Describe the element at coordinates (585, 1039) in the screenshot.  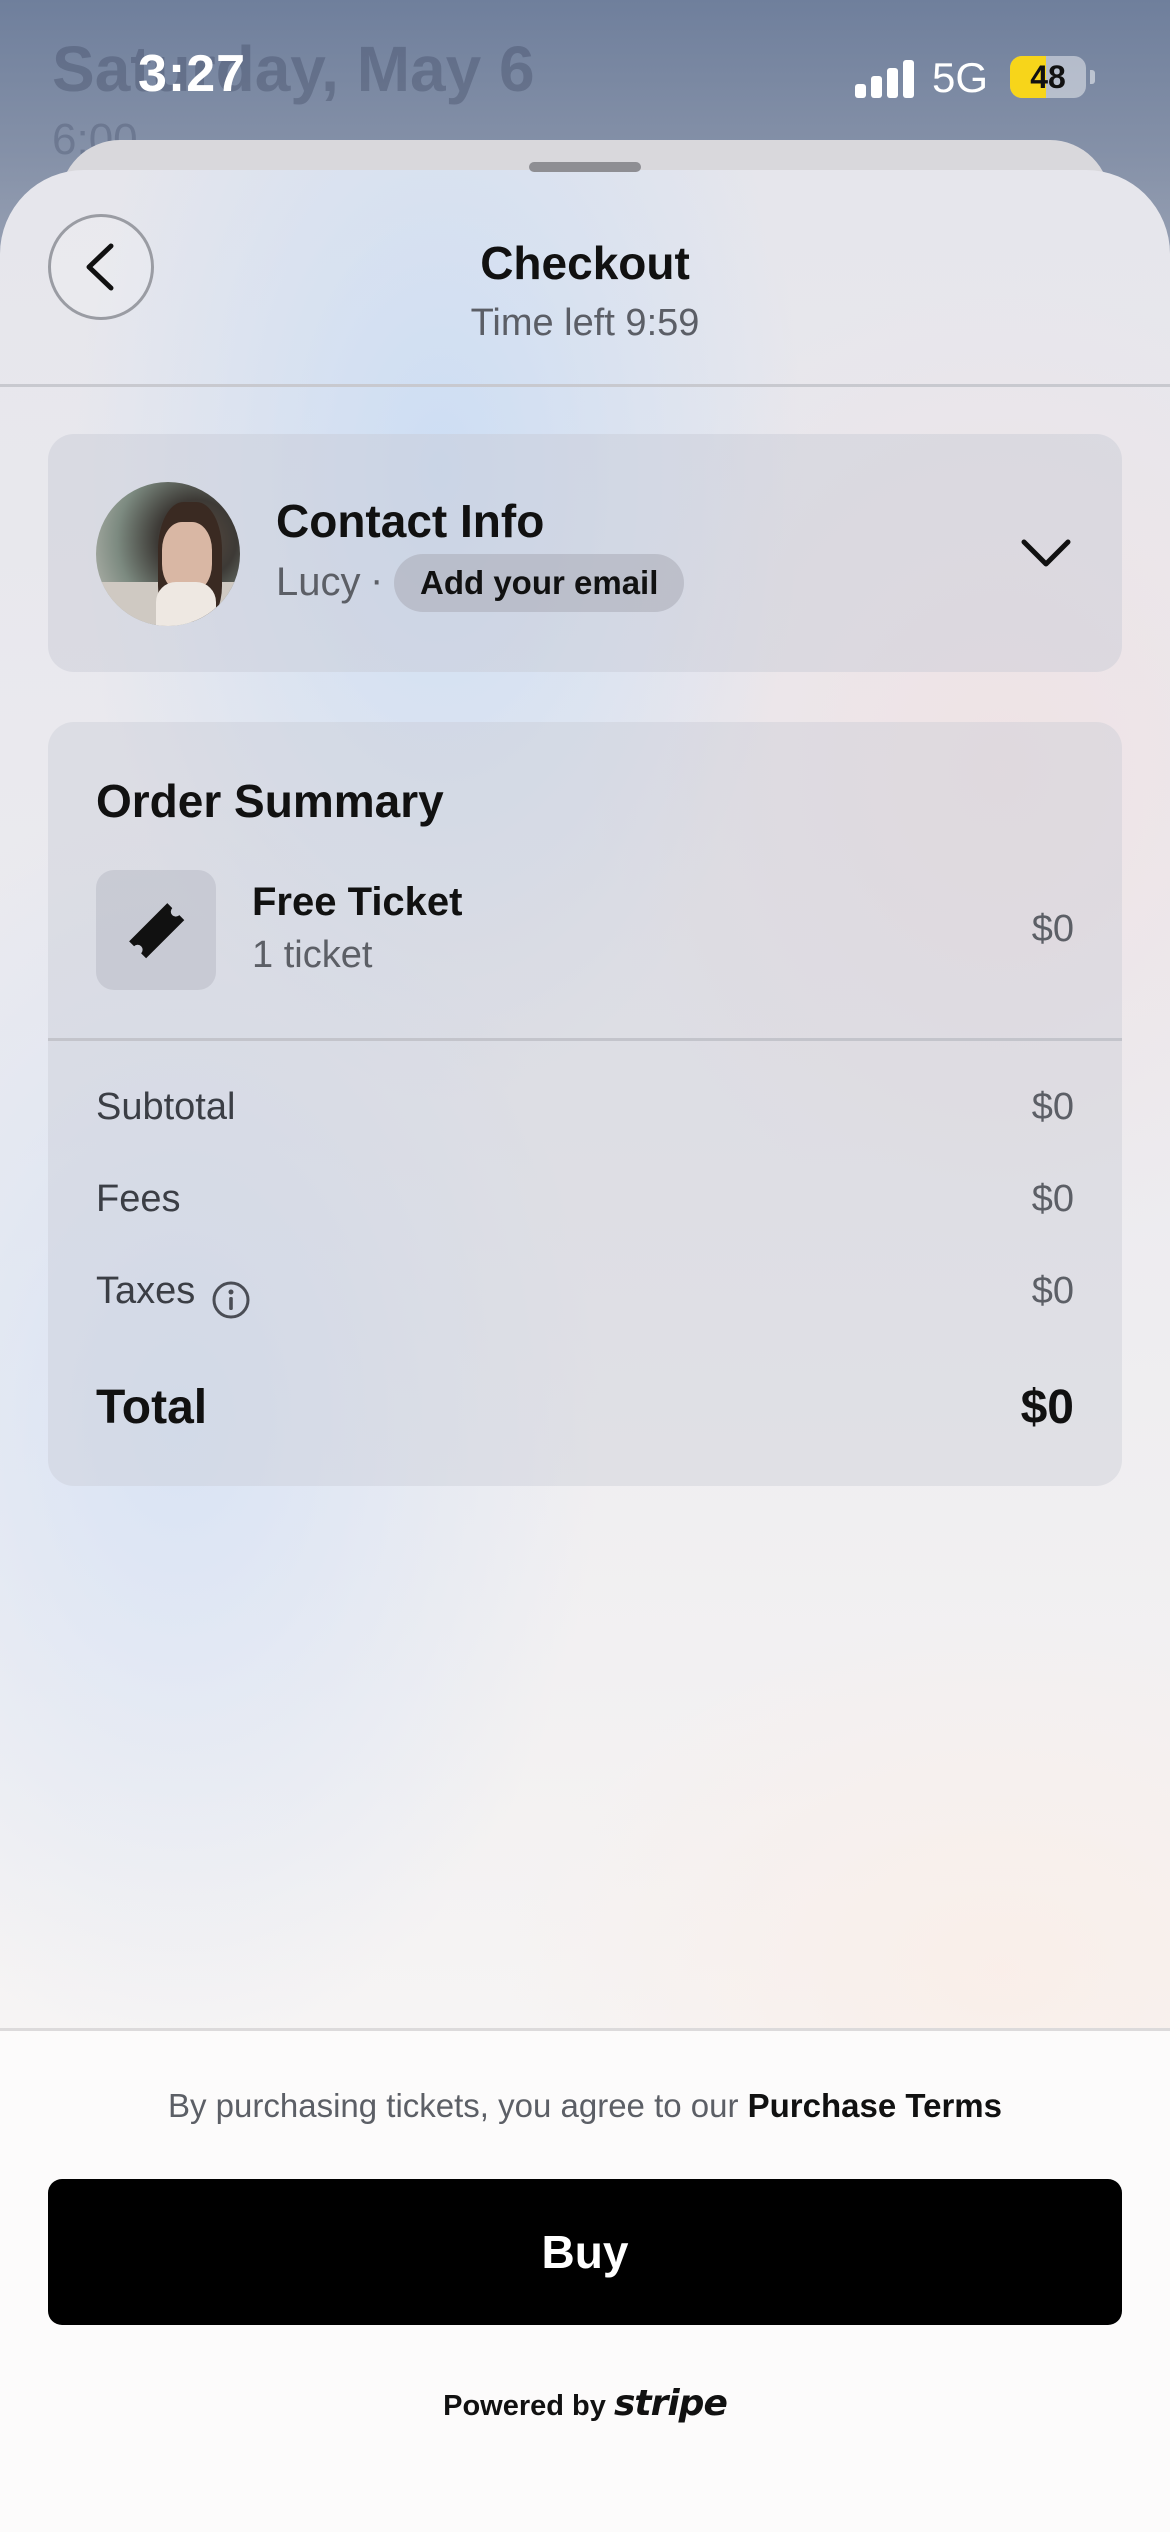
I see `order-divider` at that location.